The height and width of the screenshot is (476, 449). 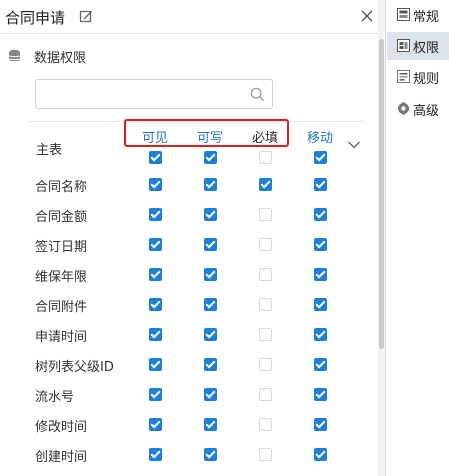 What do you see at coordinates (74, 367) in the screenshot?
I see `field-label: 树列表父级ID` at bounding box center [74, 367].